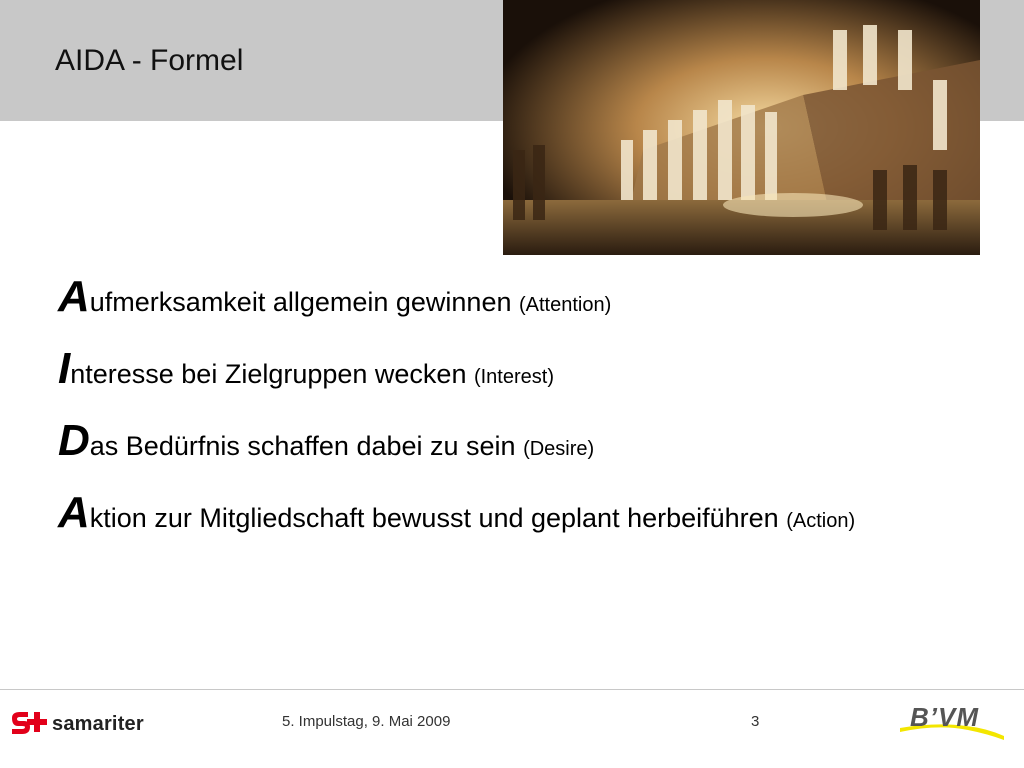 The height and width of the screenshot is (768, 1024). What do you see at coordinates (513, 377) in the screenshot?
I see `aida-english: (Interest)` at bounding box center [513, 377].